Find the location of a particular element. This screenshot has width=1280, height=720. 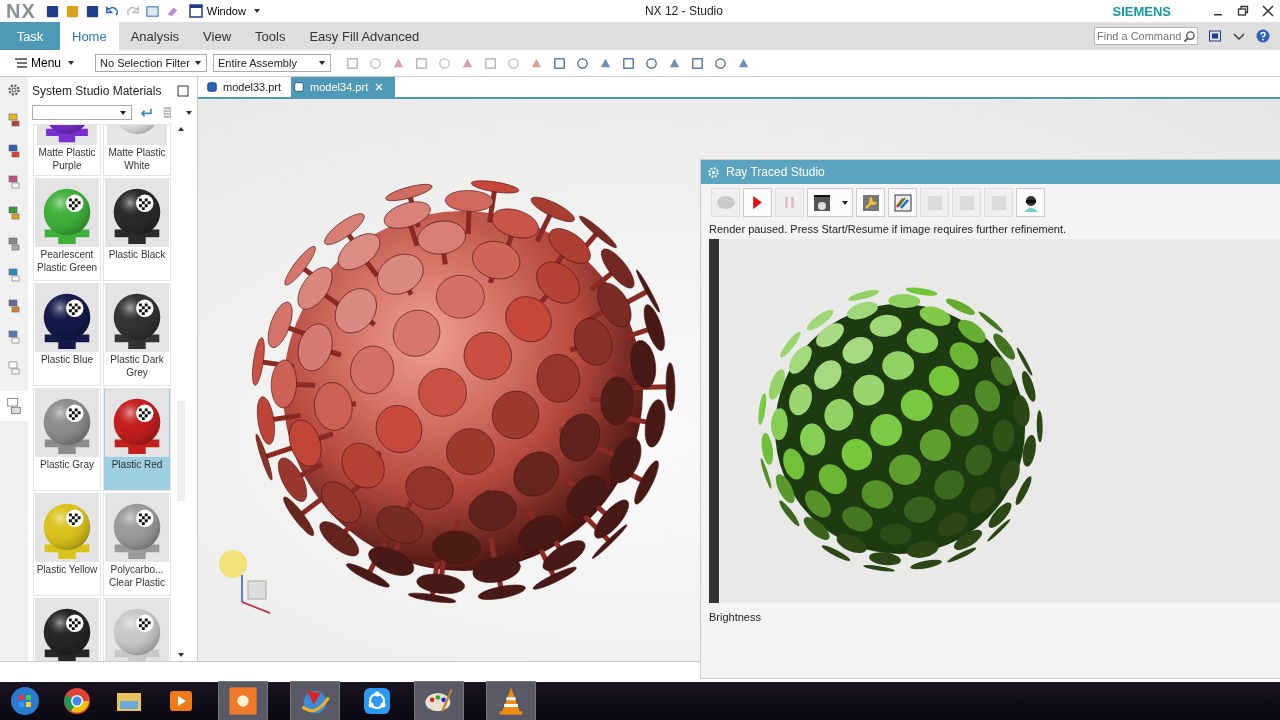

material-name: Plastic Blue is located at coordinates (67, 360).